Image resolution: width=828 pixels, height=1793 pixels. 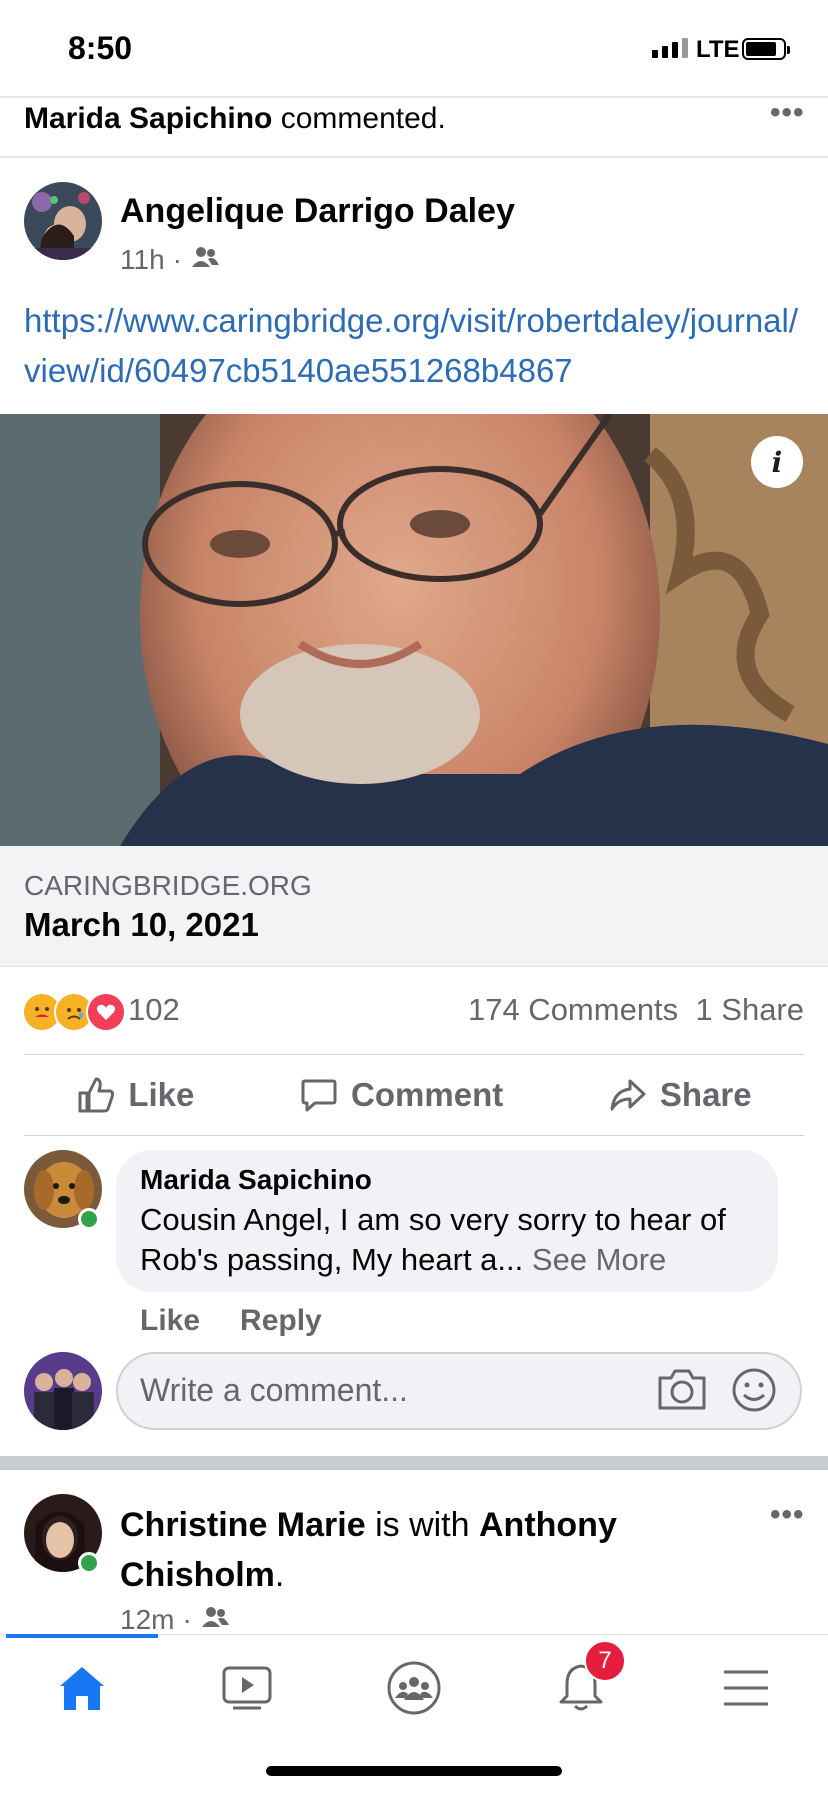 What do you see at coordinates (100, 48) in the screenshot?
I see `status-time: 8:50` at bounding box center [100, 48].